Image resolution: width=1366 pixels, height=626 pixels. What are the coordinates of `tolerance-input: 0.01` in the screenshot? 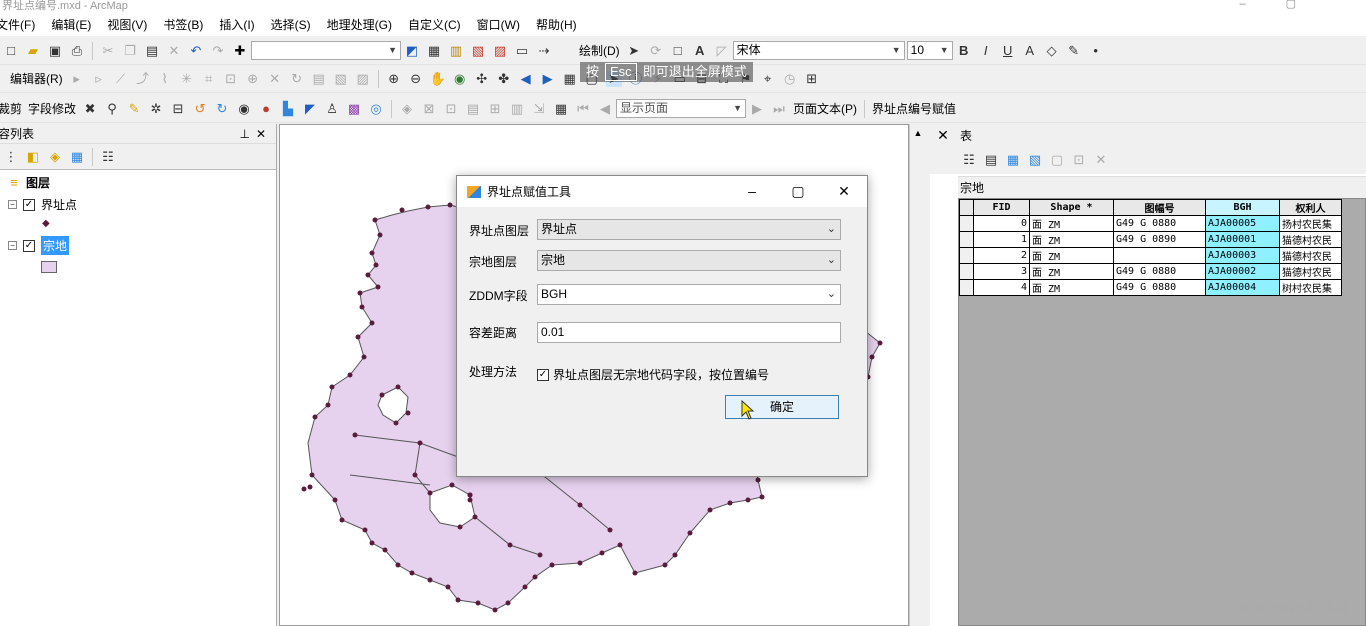 It's located at (689, 332).